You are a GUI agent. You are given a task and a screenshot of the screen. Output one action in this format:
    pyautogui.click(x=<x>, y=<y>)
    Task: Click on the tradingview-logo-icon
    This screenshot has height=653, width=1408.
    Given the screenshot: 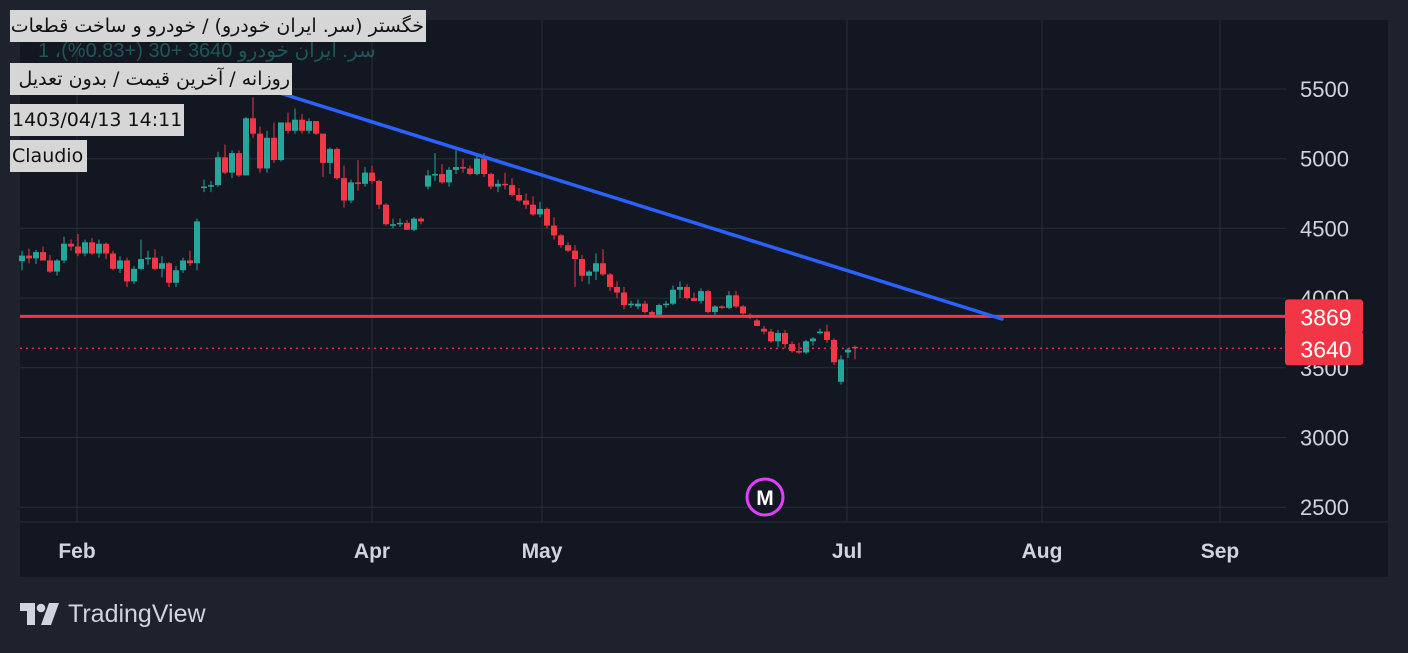 What is the action you would take?
    pyautogui.click(x=39, y=614)
    